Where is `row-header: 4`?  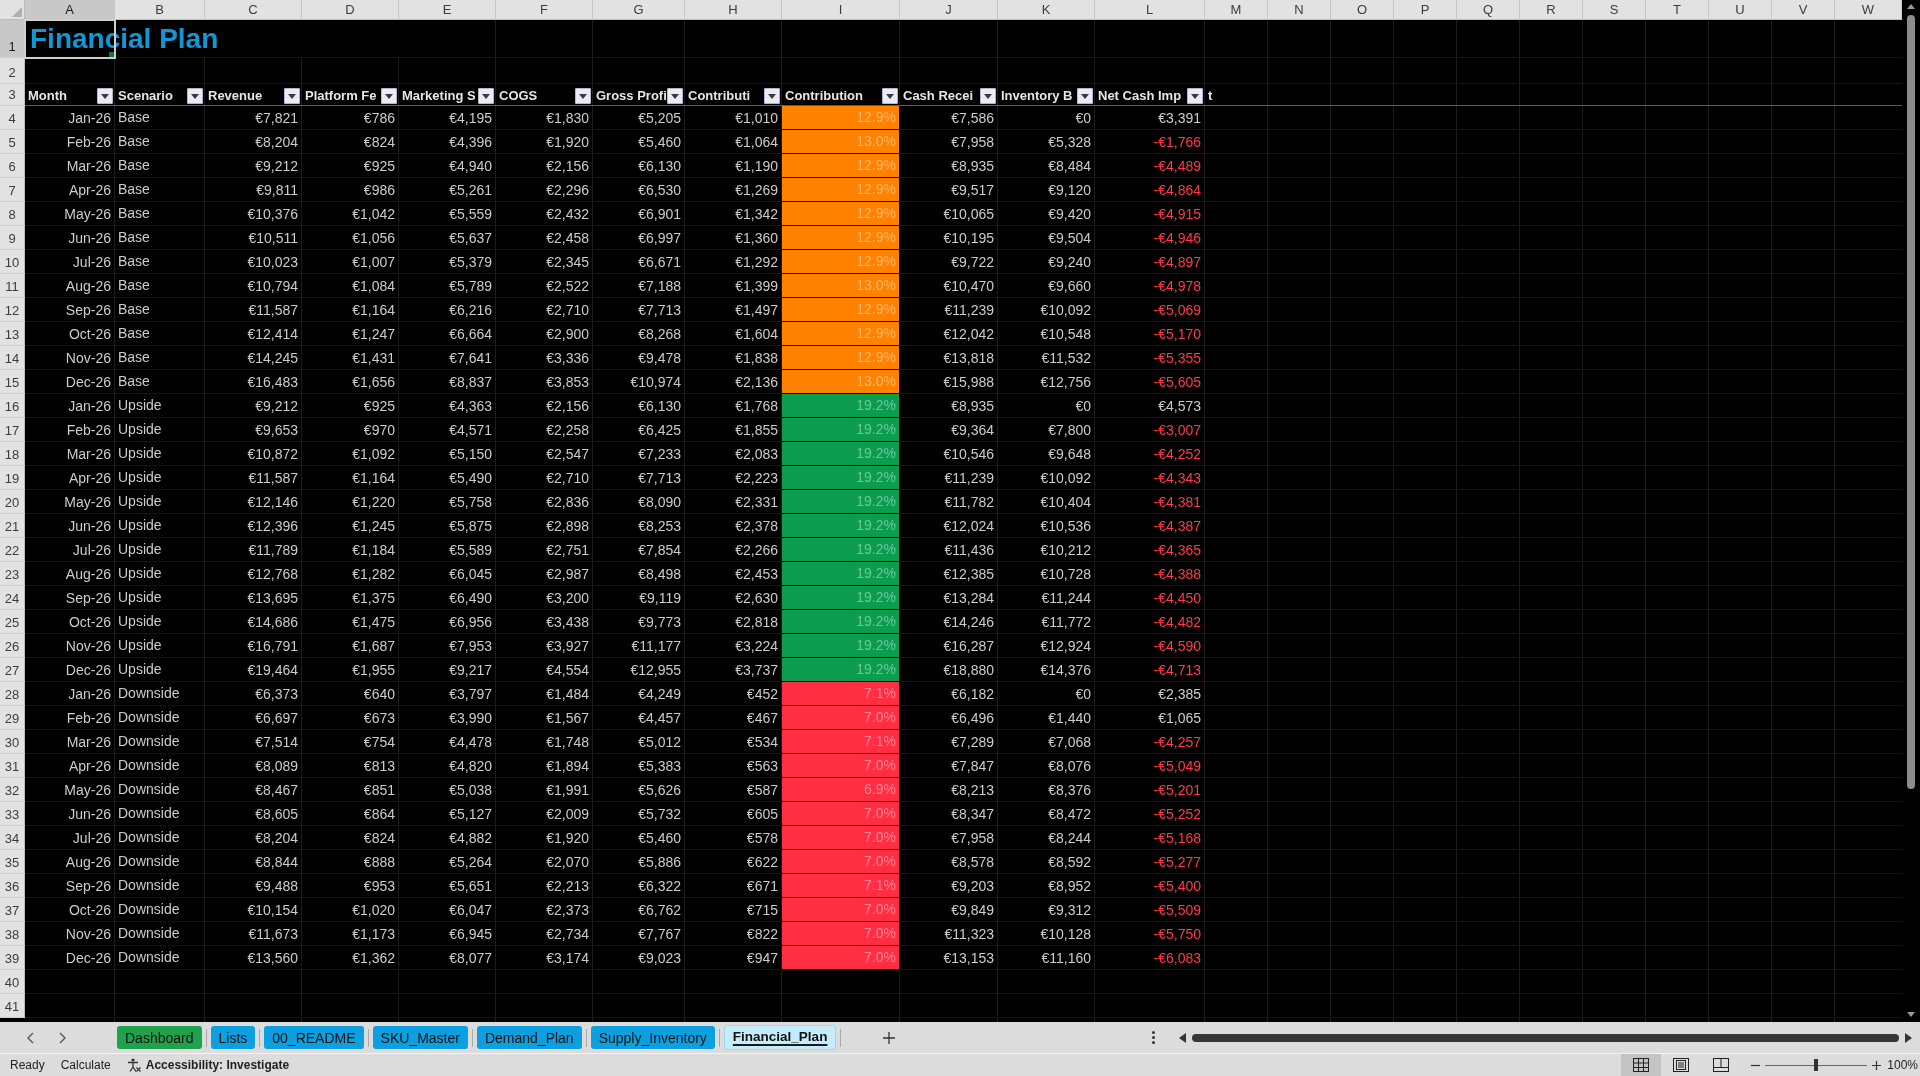
row-header: 4 is located at coordinates (12, 118).